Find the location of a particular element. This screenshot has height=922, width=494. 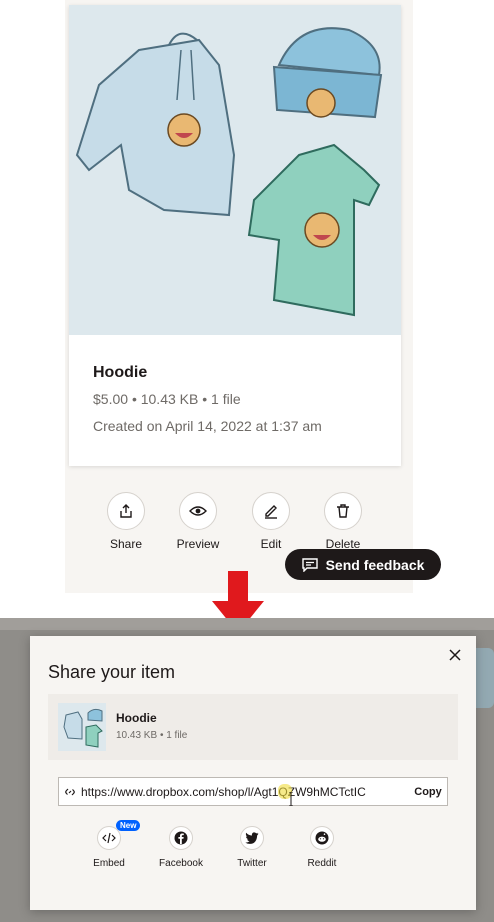

reddit-icon-circle is located at coordinates (322, 838).